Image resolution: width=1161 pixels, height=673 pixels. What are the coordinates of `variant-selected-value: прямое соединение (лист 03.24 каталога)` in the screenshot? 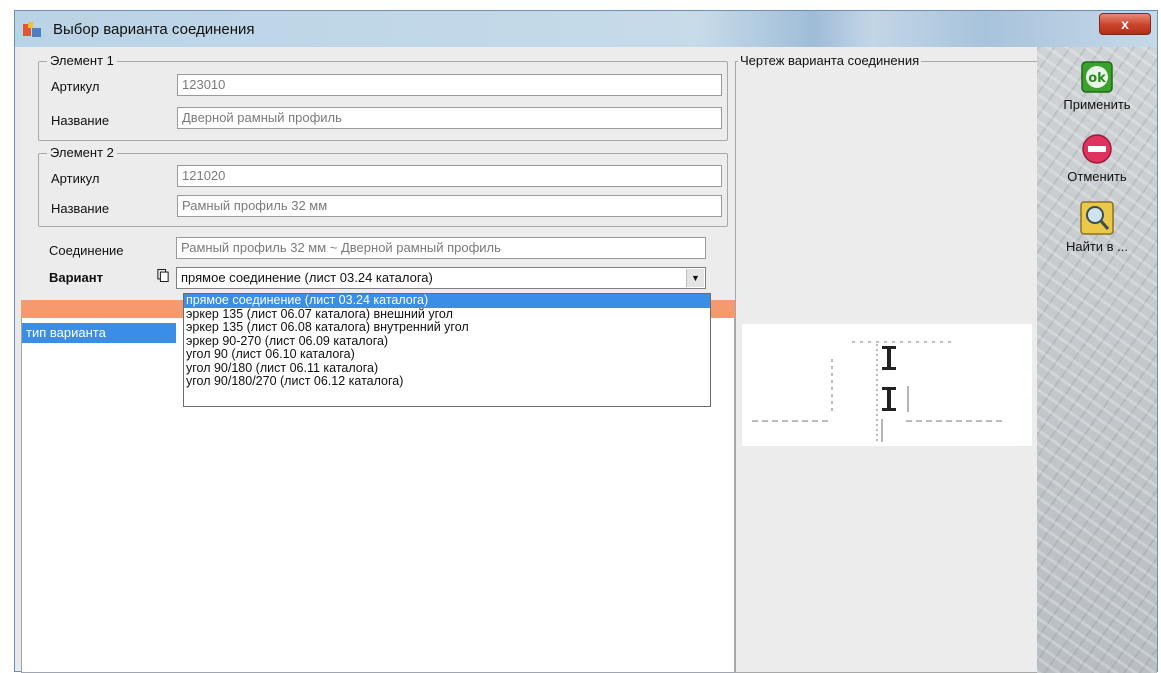 It's located at (307, 277).